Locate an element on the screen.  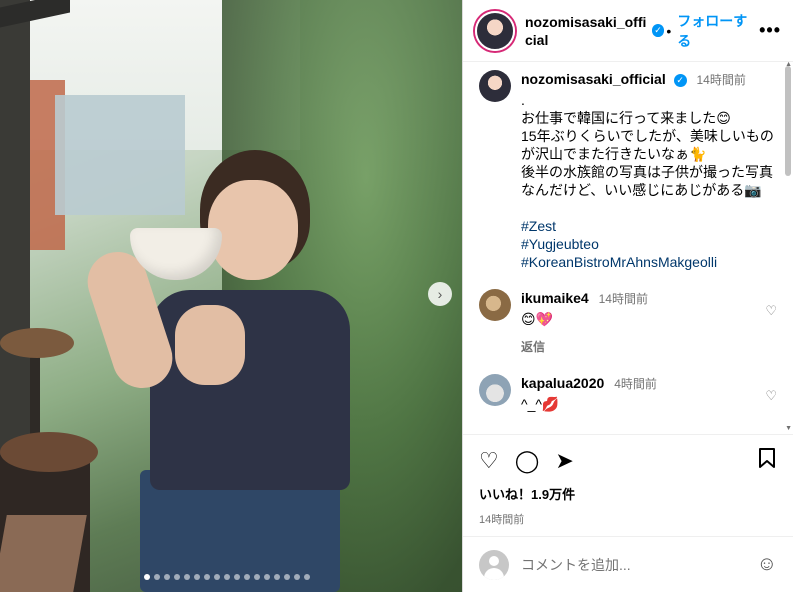
carousel-dots is located at coordinates (227, 577).